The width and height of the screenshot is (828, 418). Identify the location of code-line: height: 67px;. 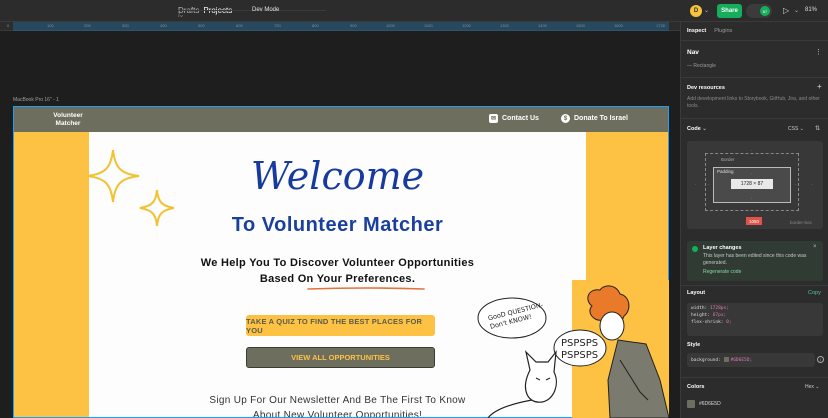
(755, 316).